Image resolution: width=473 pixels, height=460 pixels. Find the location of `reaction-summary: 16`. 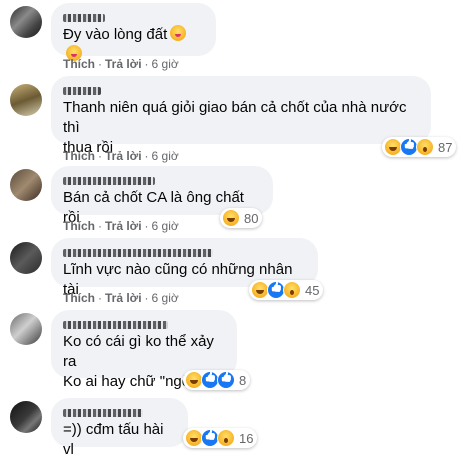

reaction-summary: 16 is located at coordinates (220, 438).